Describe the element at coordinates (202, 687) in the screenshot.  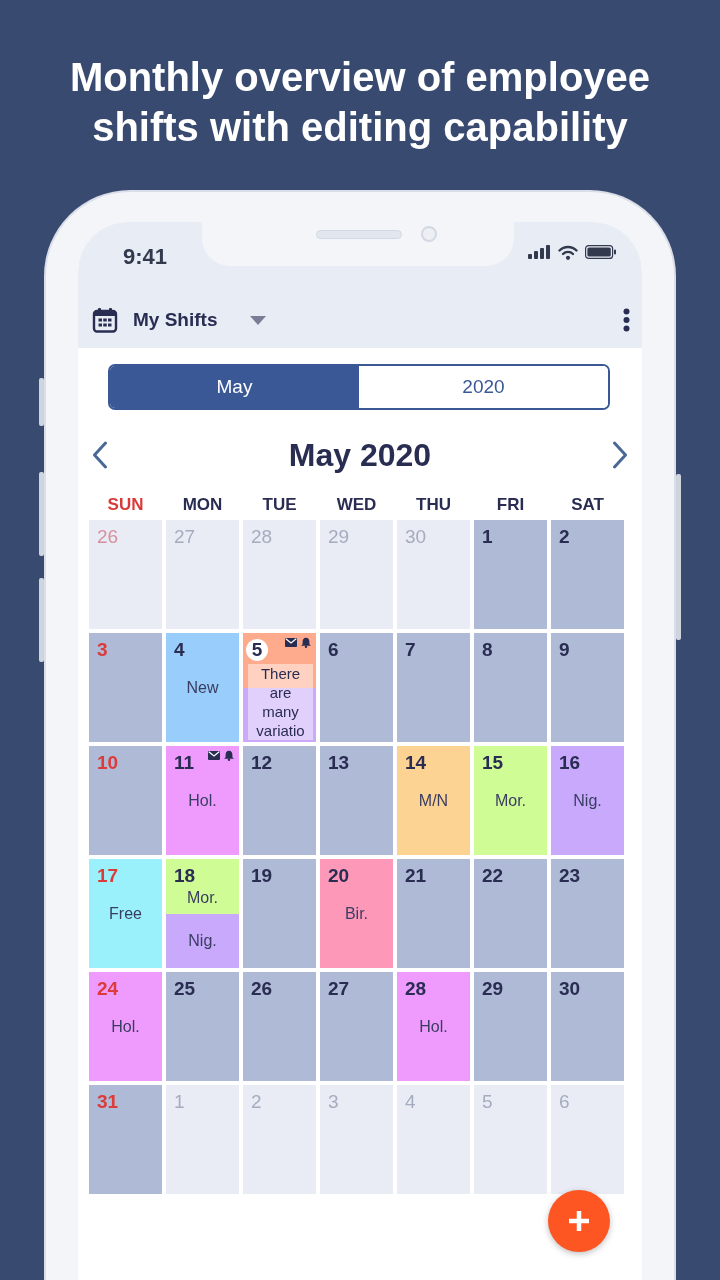
I see `day-cell: New 4` at that location.